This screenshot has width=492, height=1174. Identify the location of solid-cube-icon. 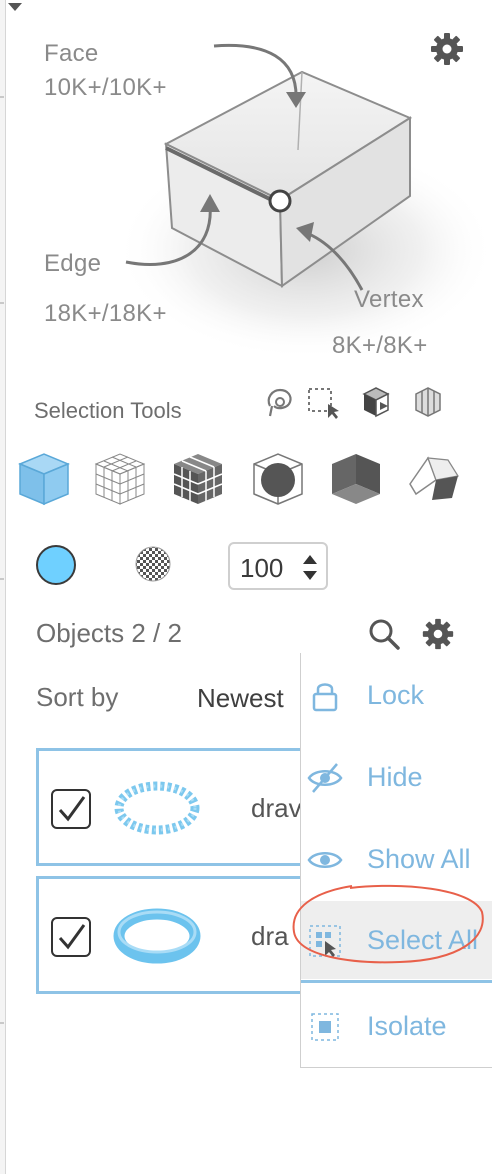
(44, 478).